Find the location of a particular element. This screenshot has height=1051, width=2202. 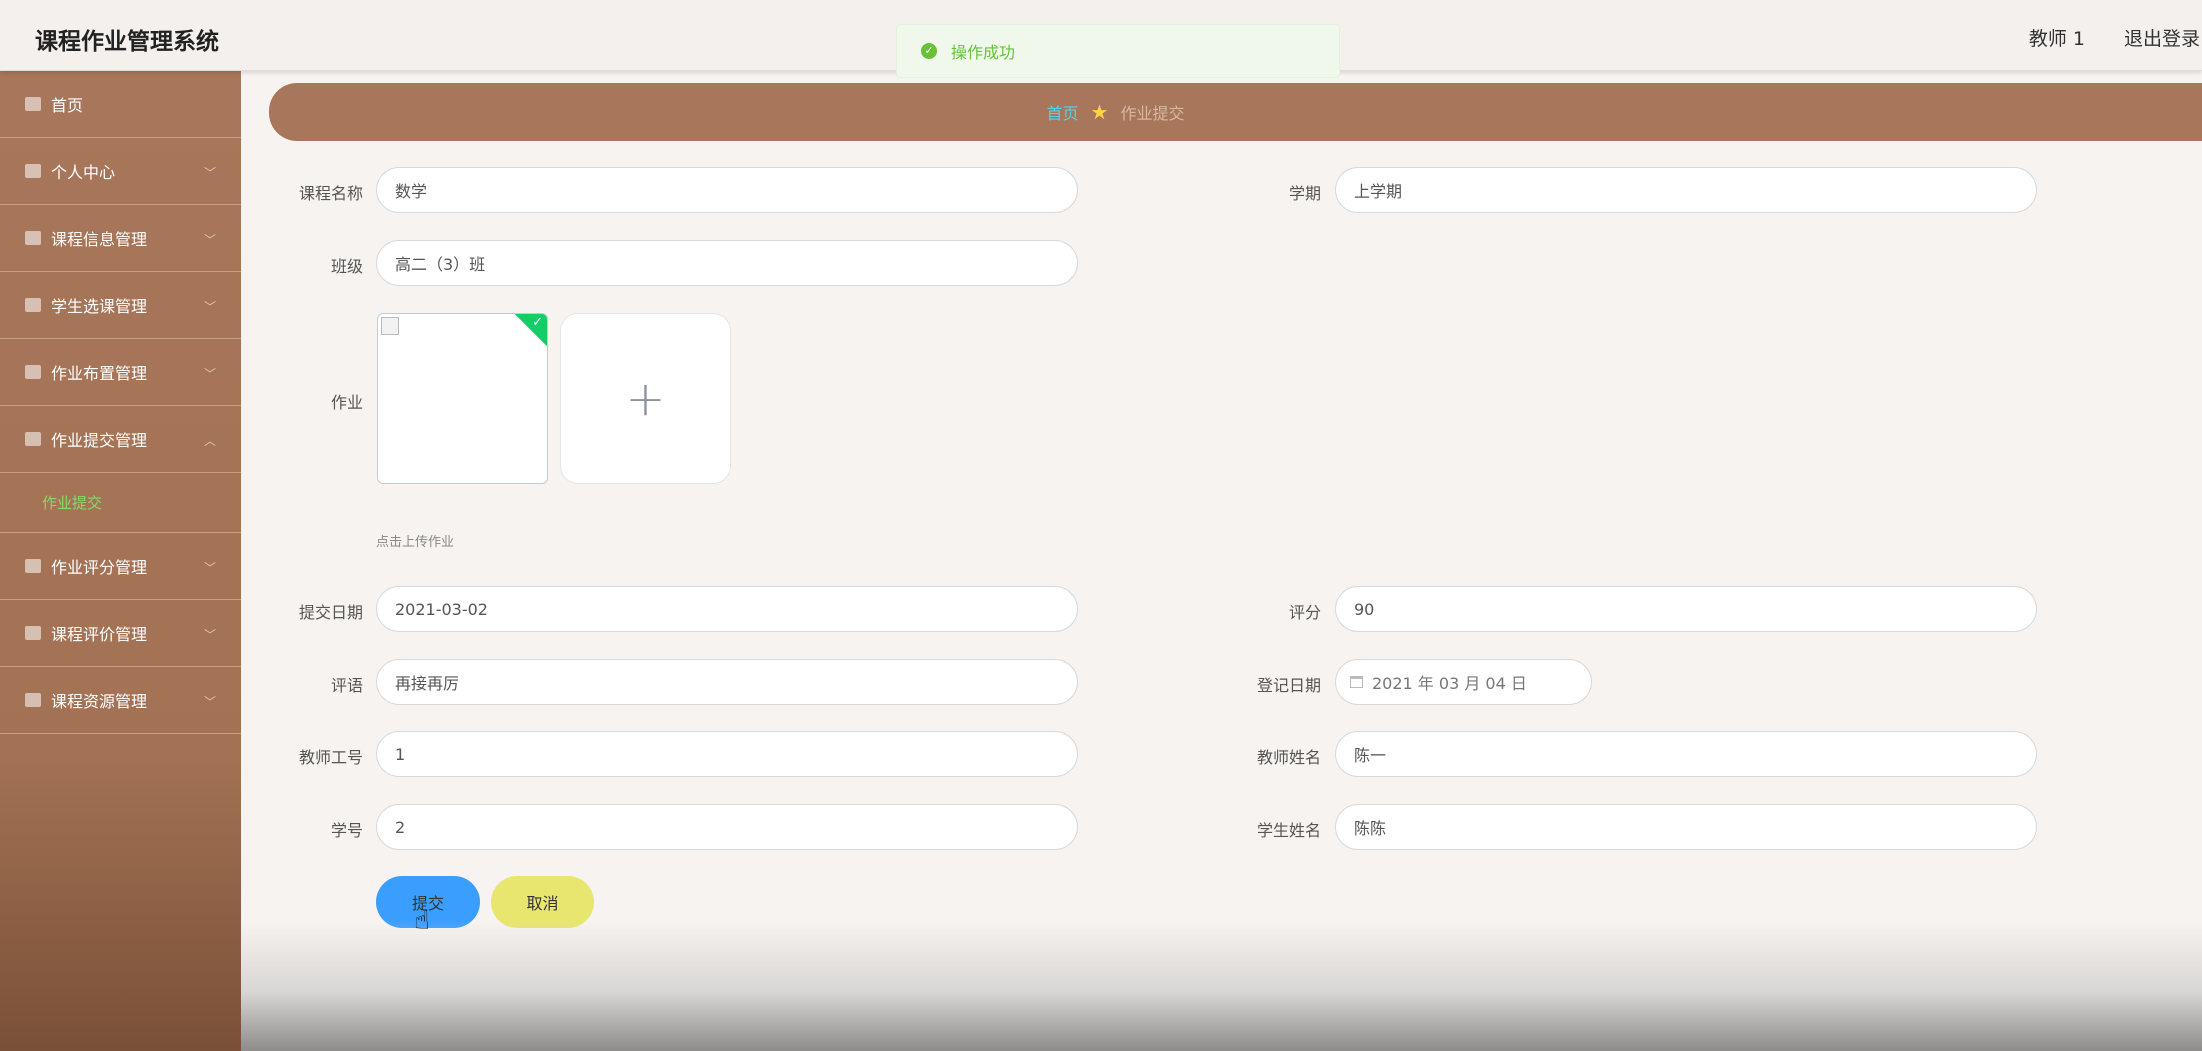

class-label: 班级 is located at coordinates (346, 266).